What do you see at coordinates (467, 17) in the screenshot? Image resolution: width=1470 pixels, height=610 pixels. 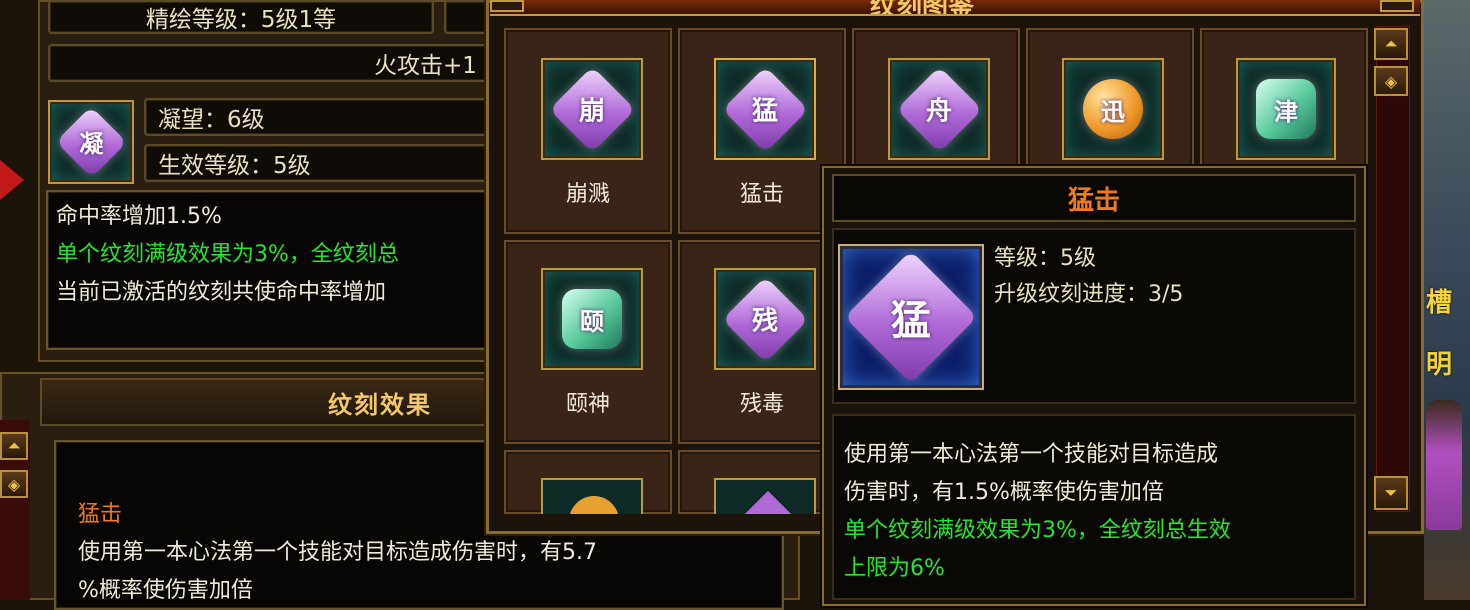 I see `secondary-bar` at bounding box center [467, 17].